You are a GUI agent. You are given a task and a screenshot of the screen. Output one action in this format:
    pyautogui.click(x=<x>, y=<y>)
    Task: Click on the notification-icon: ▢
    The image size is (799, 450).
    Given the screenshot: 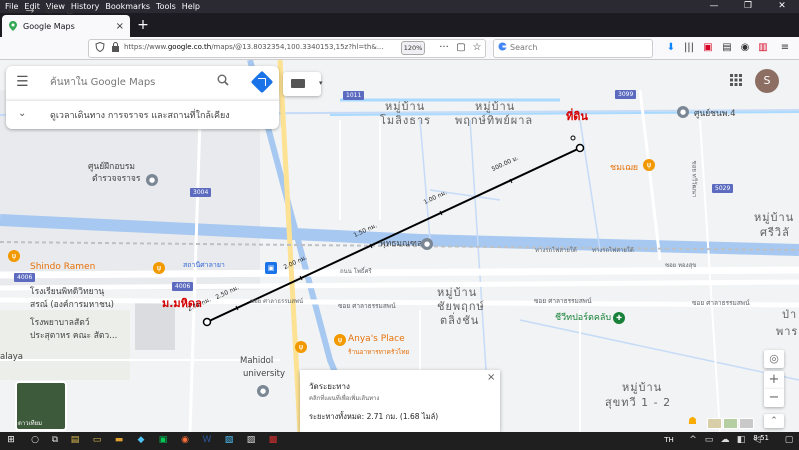 What is the action you would take?
    pyautogui.click(x=789, y=440)
    